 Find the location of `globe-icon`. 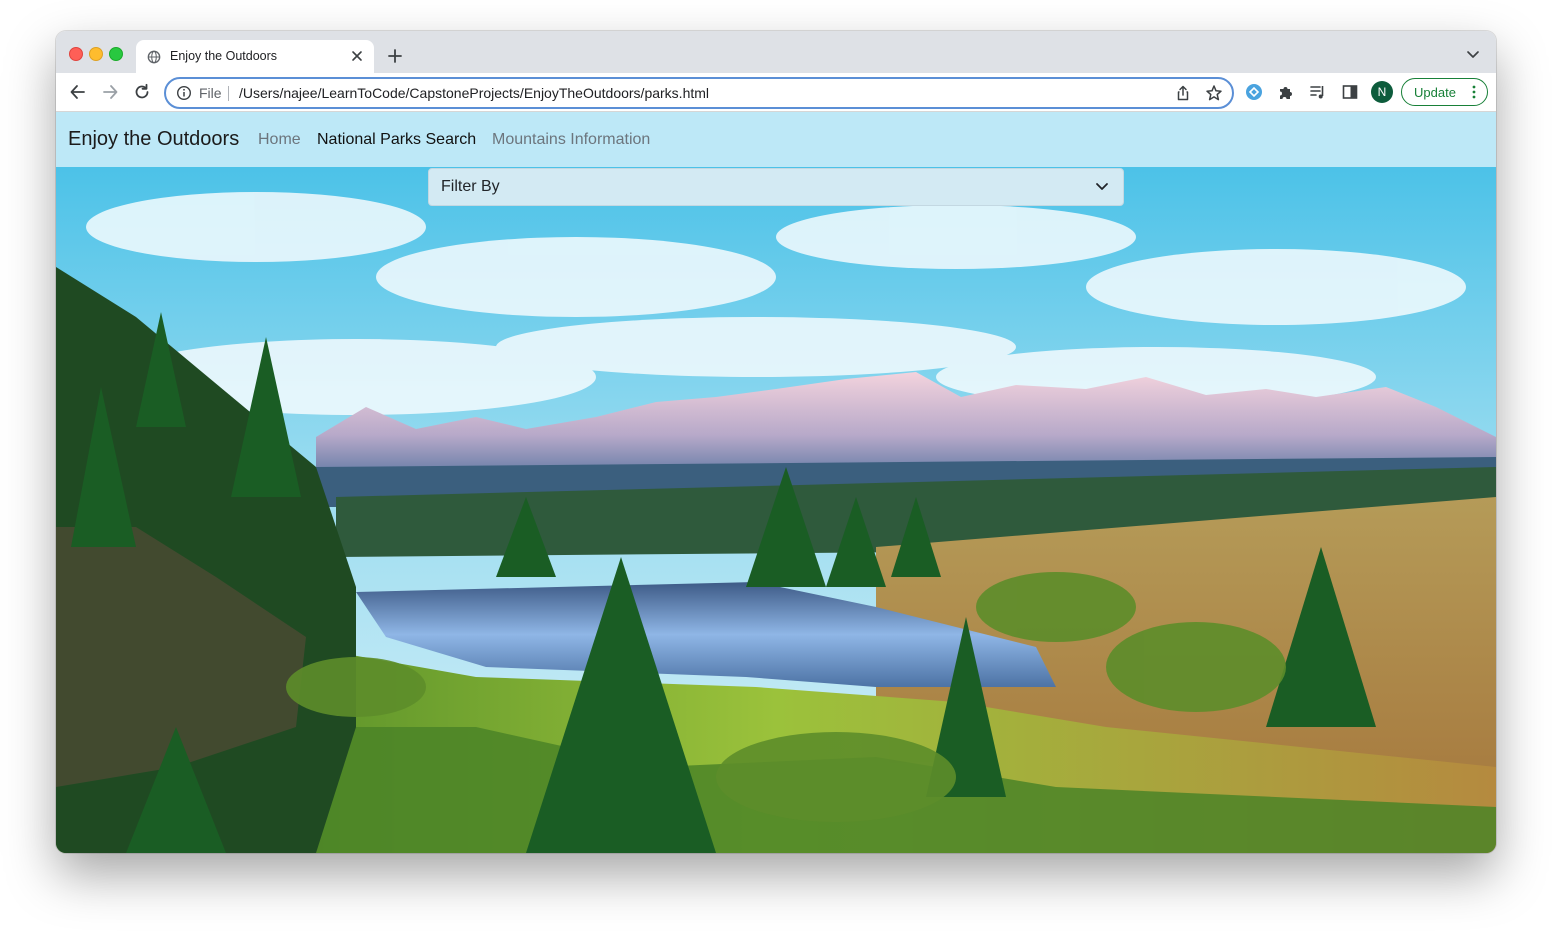

globe-icon is located at coordinates (154, 57).